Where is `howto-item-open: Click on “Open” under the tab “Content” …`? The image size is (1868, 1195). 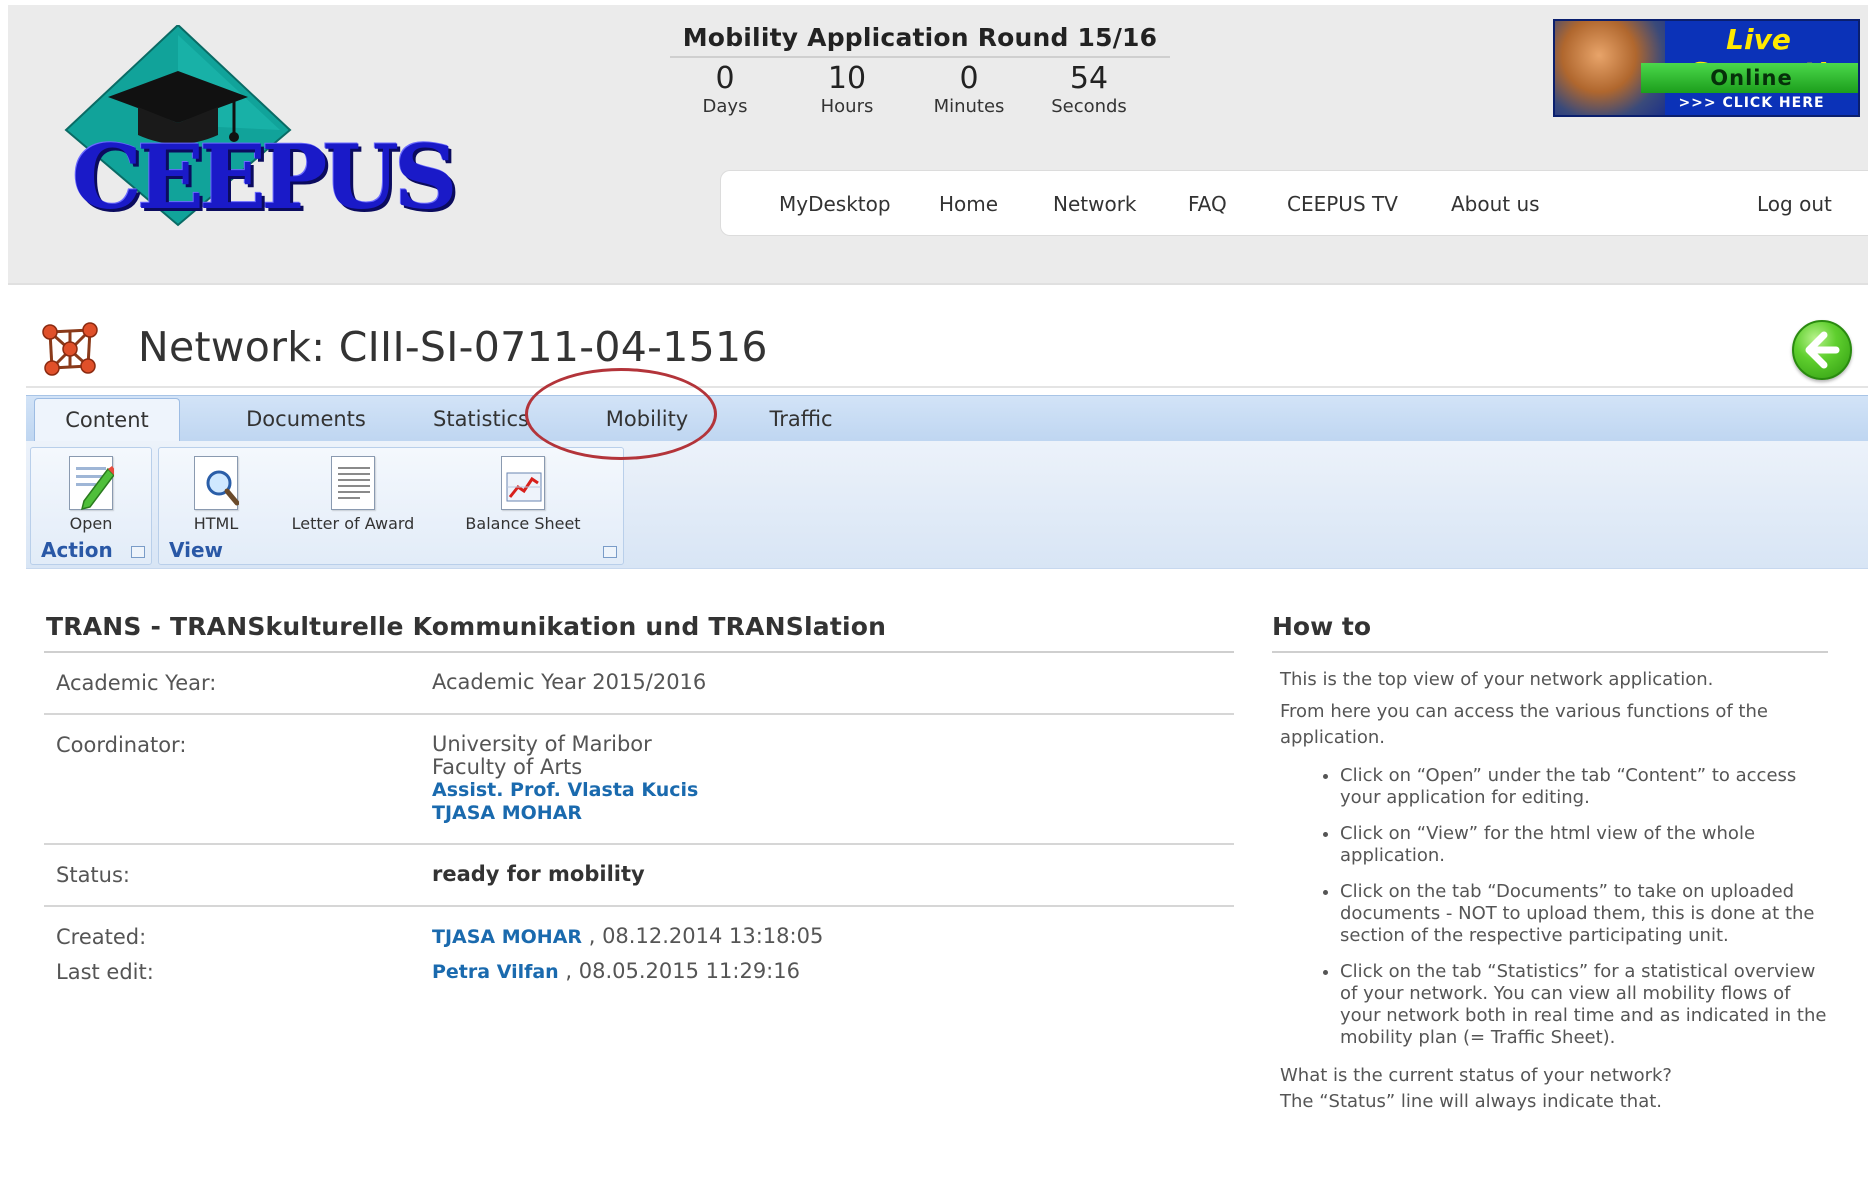
howto-item-open: Click on “Open” under the tab “Content” … is located at coordinates (1584, 787).